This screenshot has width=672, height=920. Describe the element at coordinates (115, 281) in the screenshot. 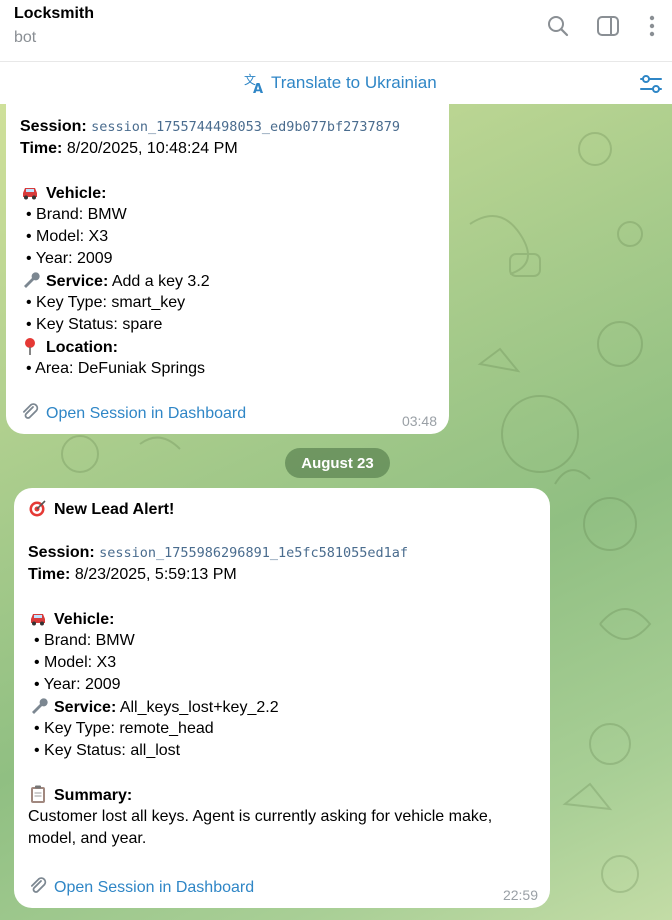

I see `service-line: Service: Add a key 3.2` at that location.